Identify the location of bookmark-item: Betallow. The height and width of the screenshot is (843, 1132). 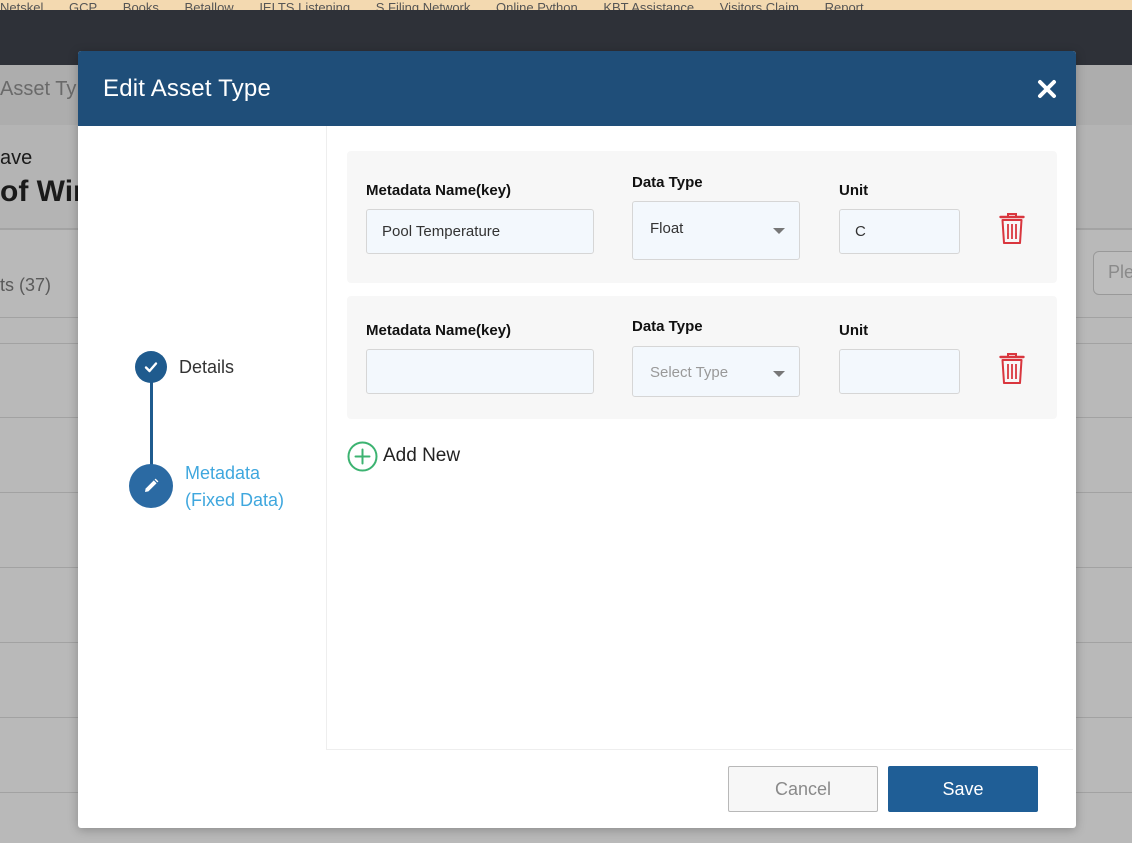
(209, 5).